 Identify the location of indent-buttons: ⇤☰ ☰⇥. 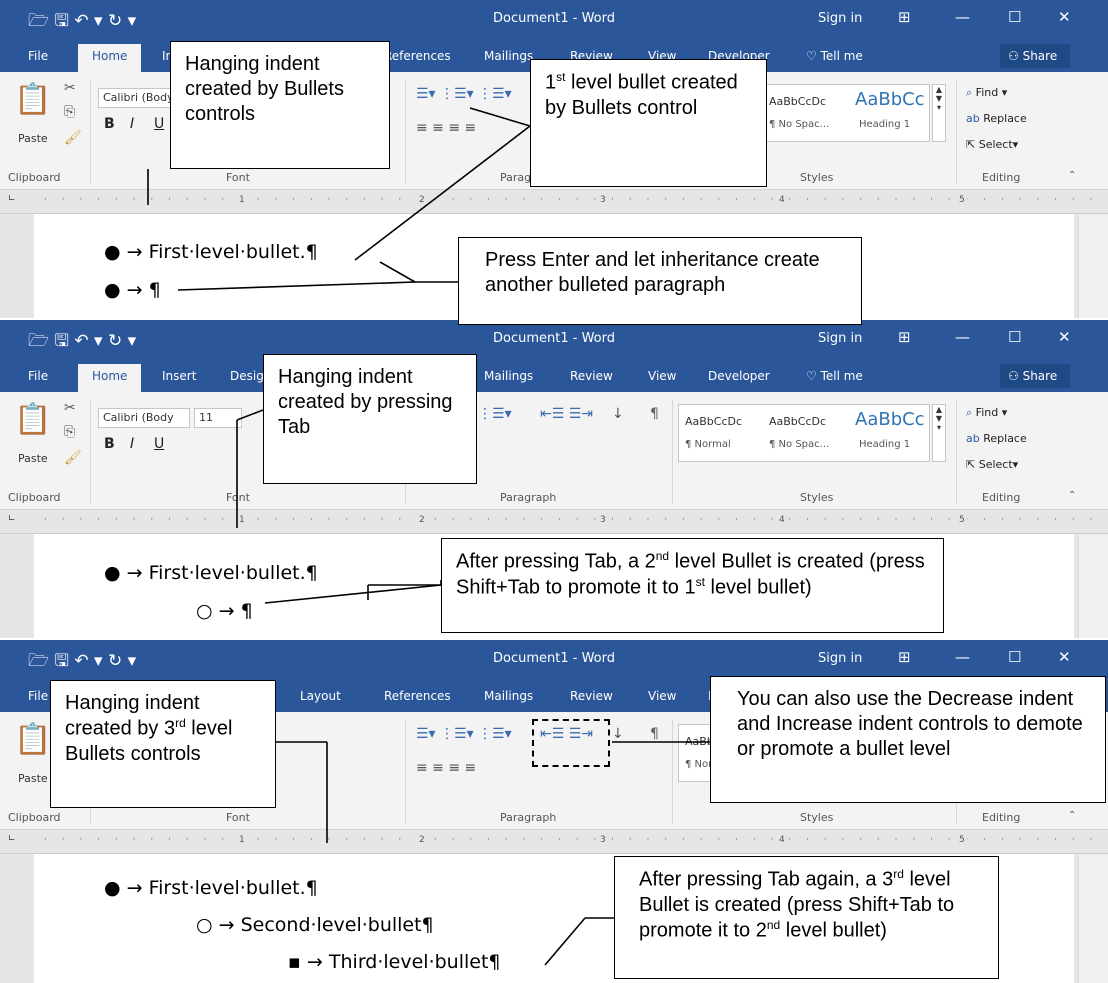
(566, 414).